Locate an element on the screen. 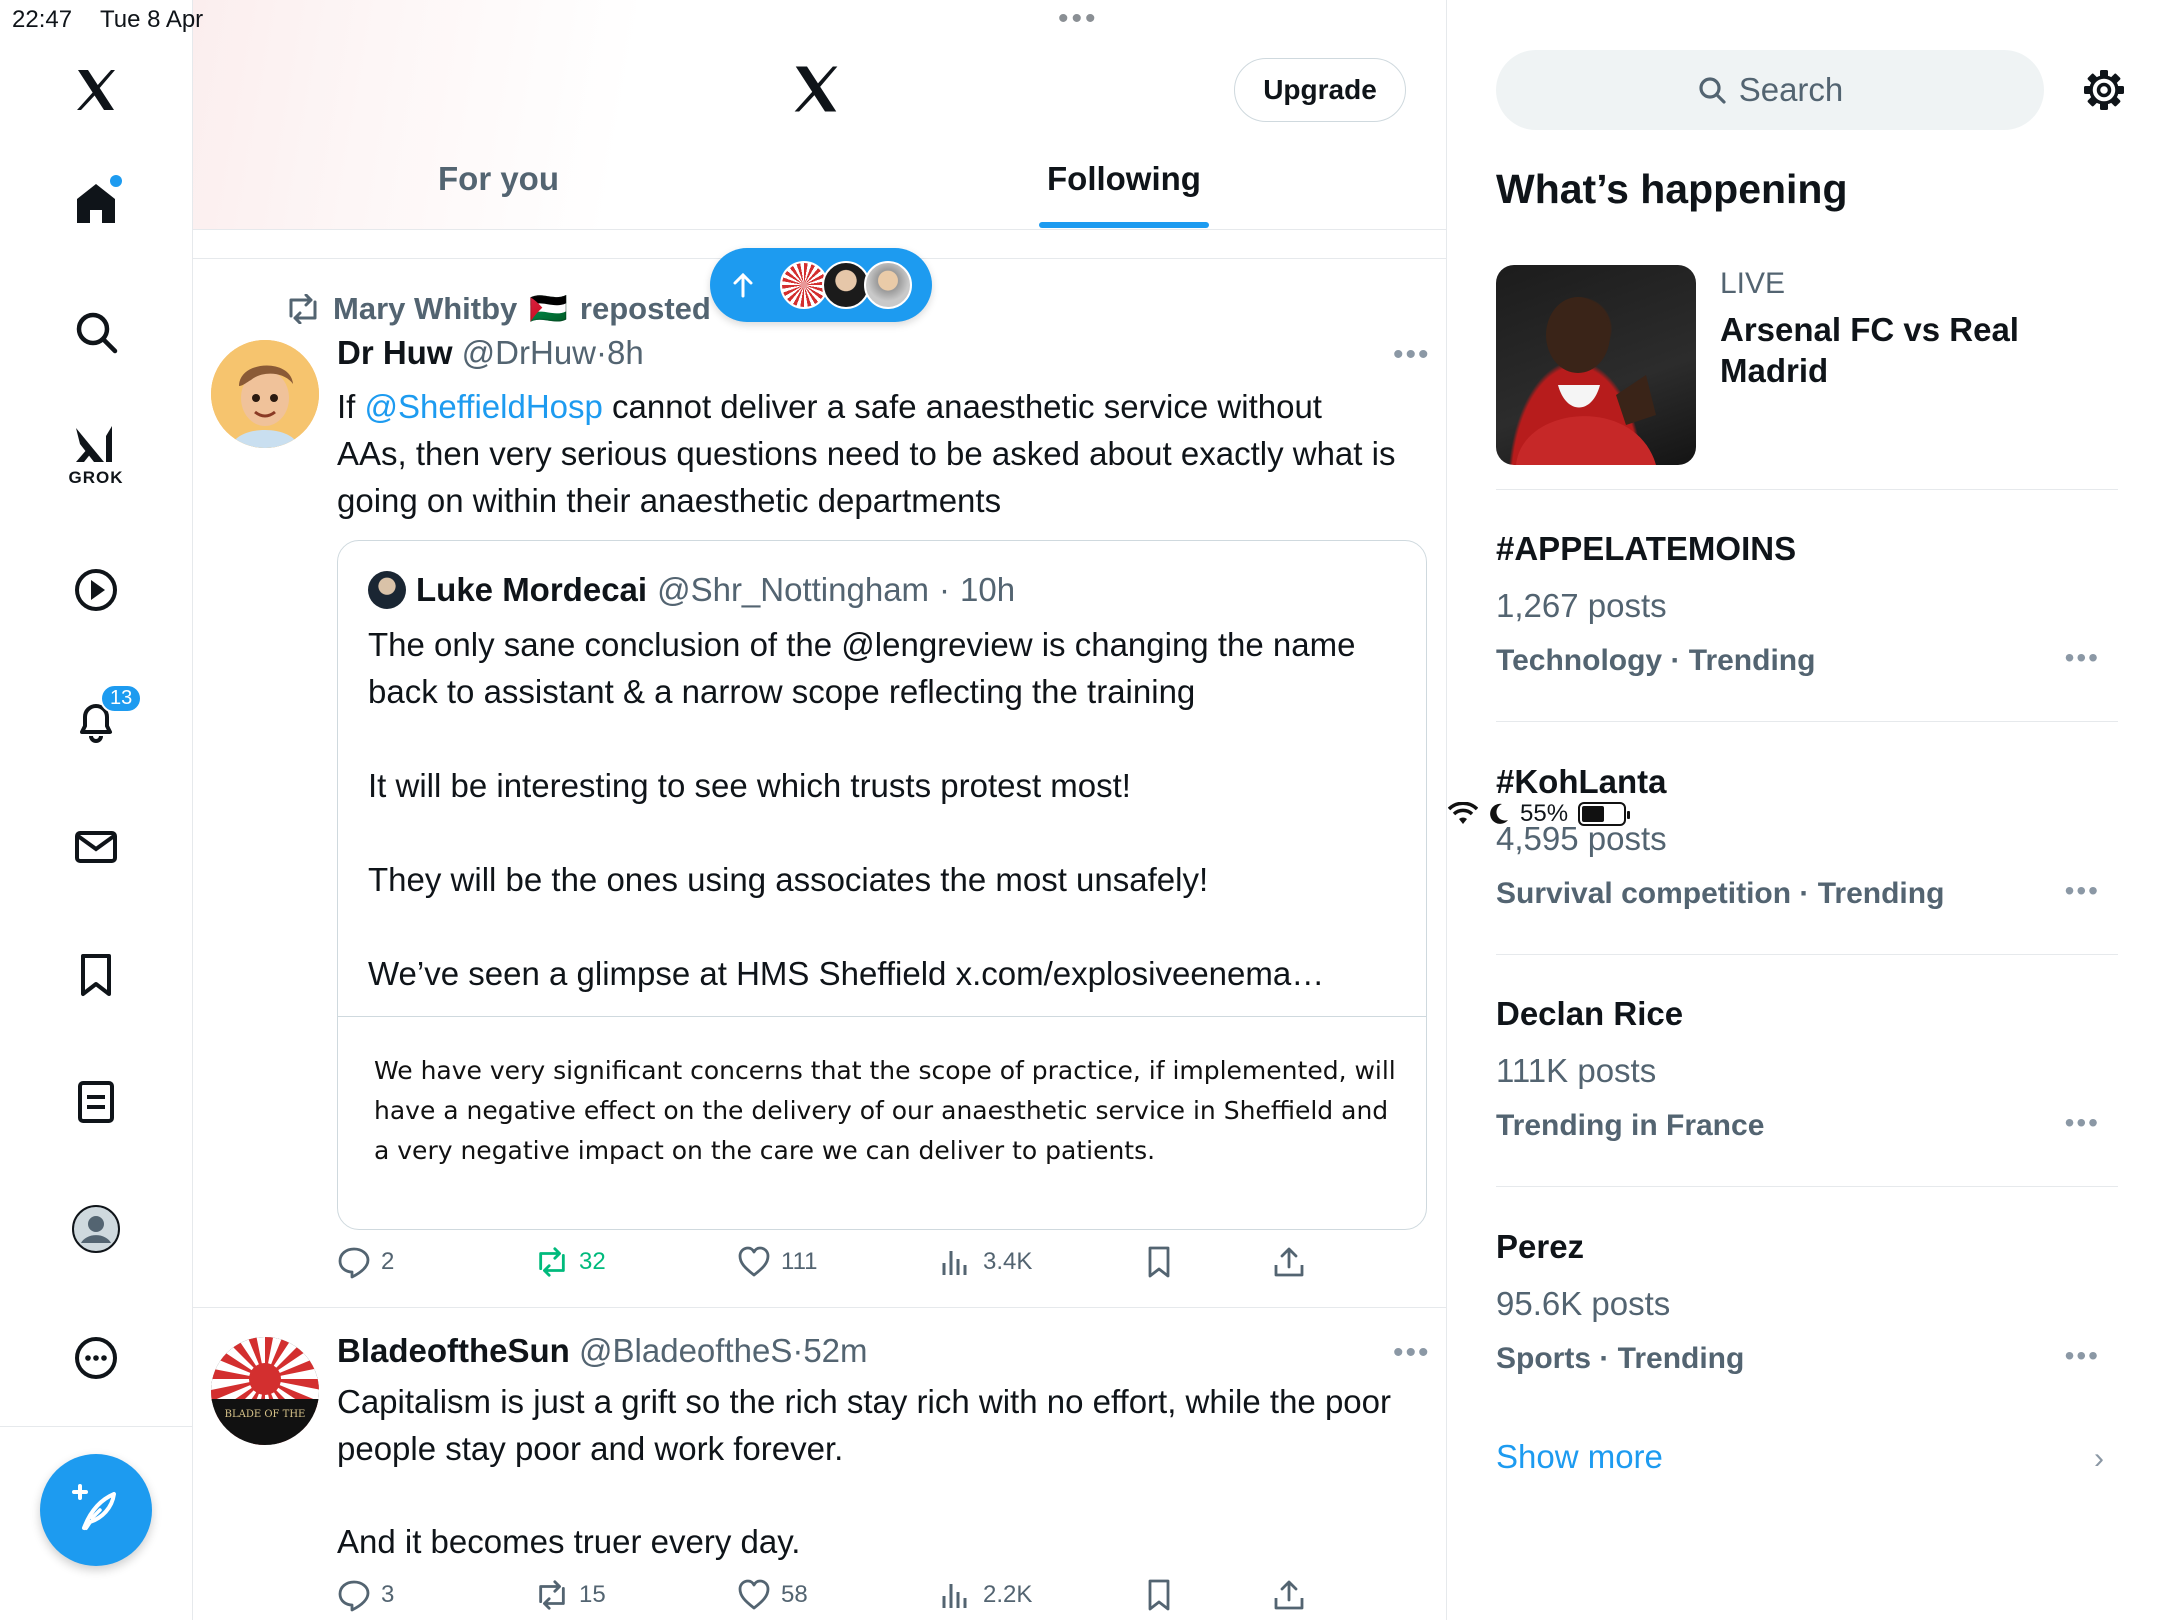 The image size is (2160, 1620). repost-button: 32 is located at coordinates (570, 1262).